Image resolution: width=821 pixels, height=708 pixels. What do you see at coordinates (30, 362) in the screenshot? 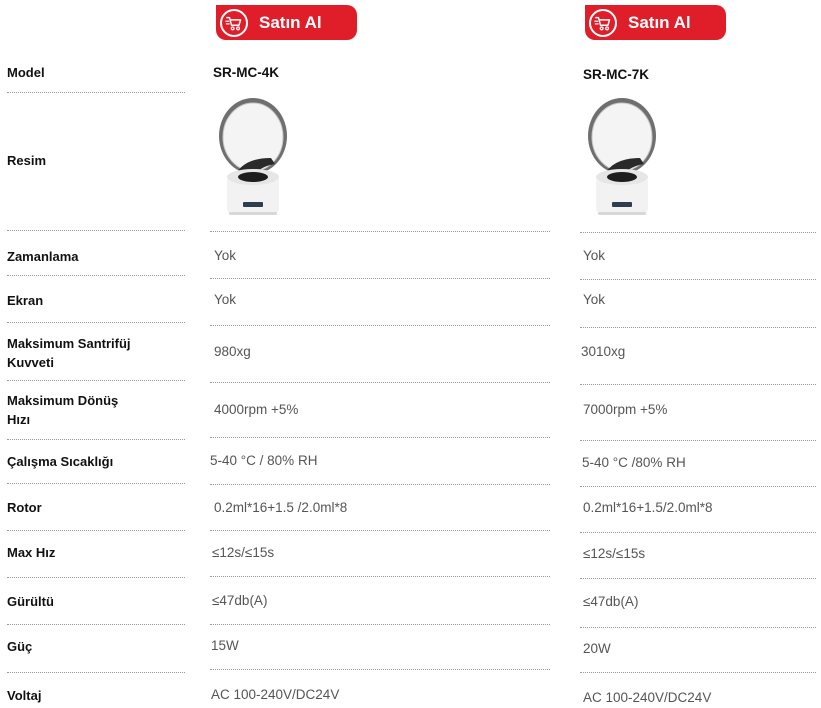
I see `row-label-line: Kuvveti` at bounding box center [30, 362].